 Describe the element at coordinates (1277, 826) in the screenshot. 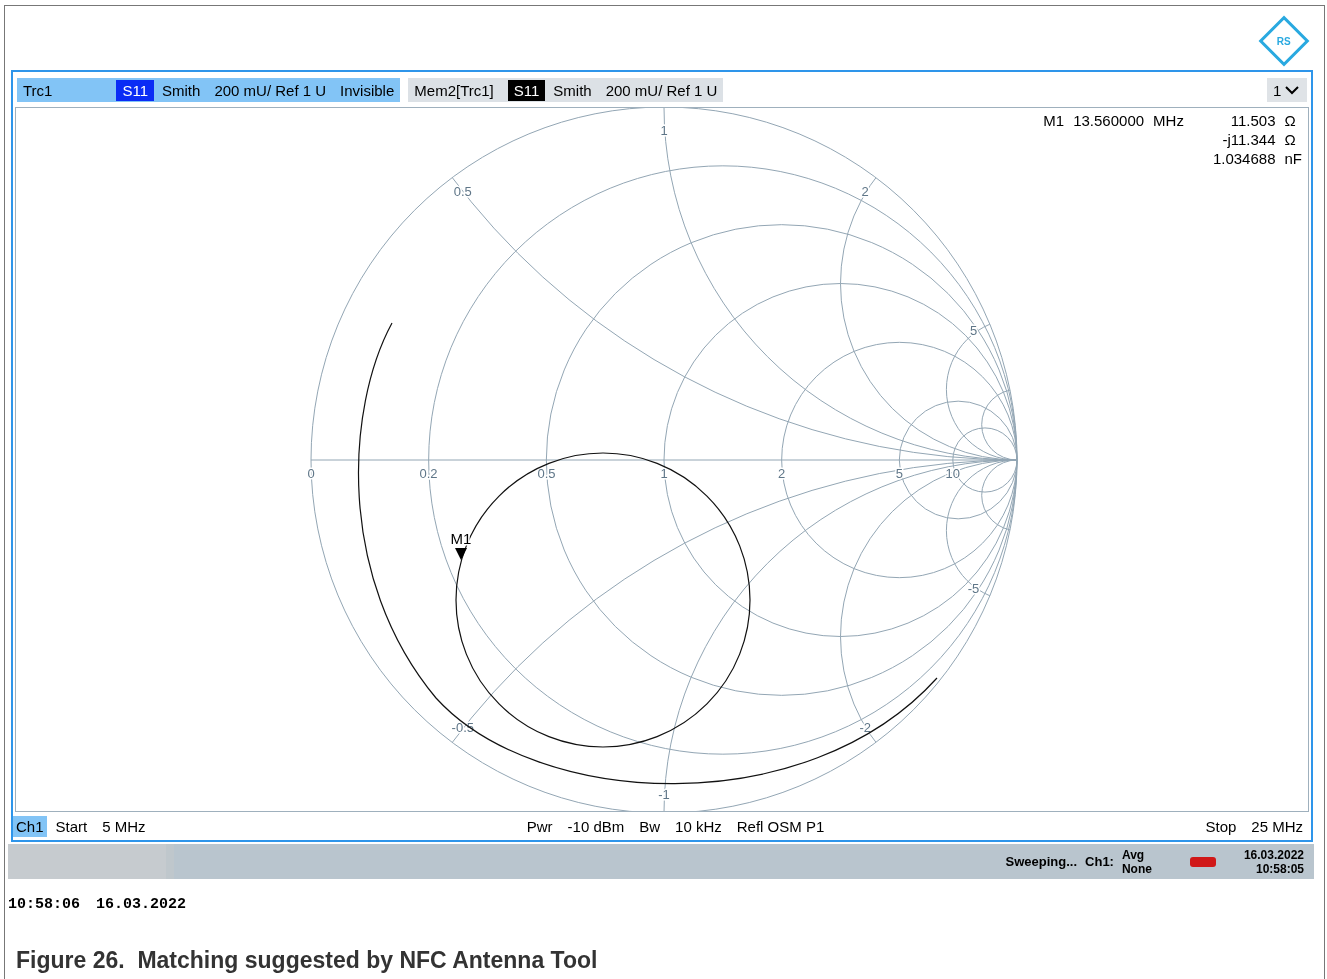

I see `stop-value: 25 MHz` at that location.